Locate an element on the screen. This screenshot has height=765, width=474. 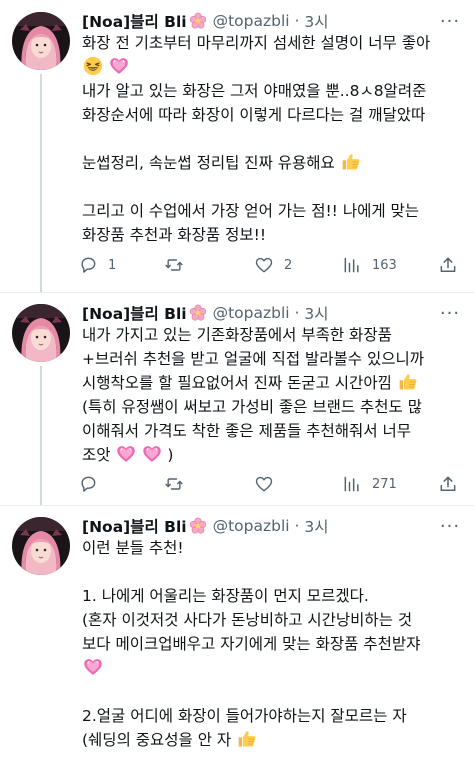
text-line-with-emoji: 조앗 ) is located at coordinates (275, 455).